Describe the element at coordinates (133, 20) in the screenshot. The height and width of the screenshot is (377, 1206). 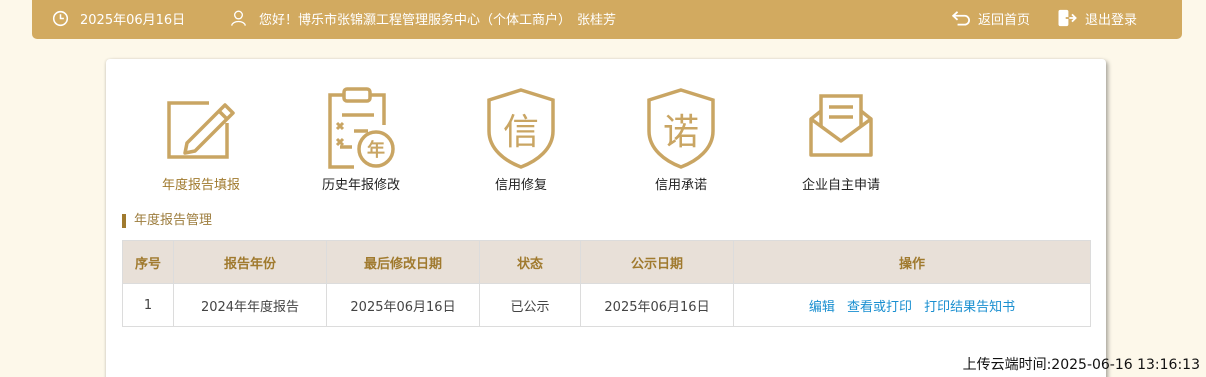
I see `current-date: 2025年06月16日` at that location.